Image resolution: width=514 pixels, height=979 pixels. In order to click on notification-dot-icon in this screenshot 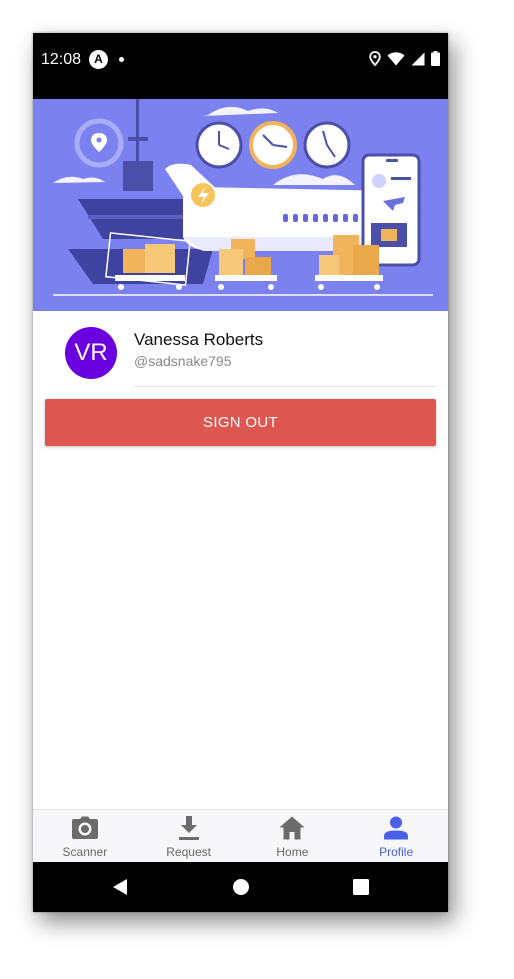, I will do `click(121, 59)`.